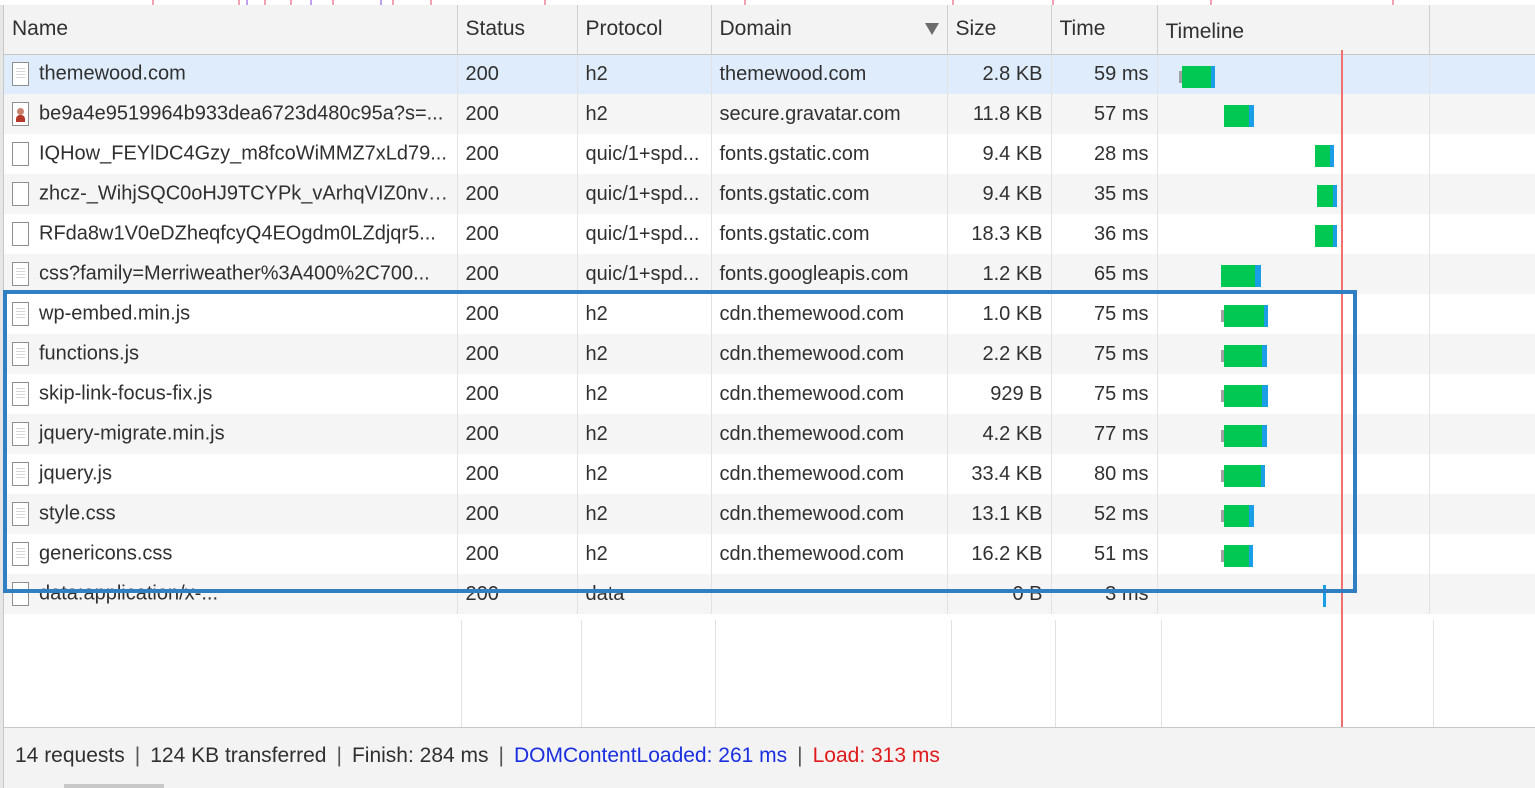  What do you see at coordinates (999, 114) in the screenshot?
I see `cell-size: 11.8 KB` at bounding box center [999, 114].